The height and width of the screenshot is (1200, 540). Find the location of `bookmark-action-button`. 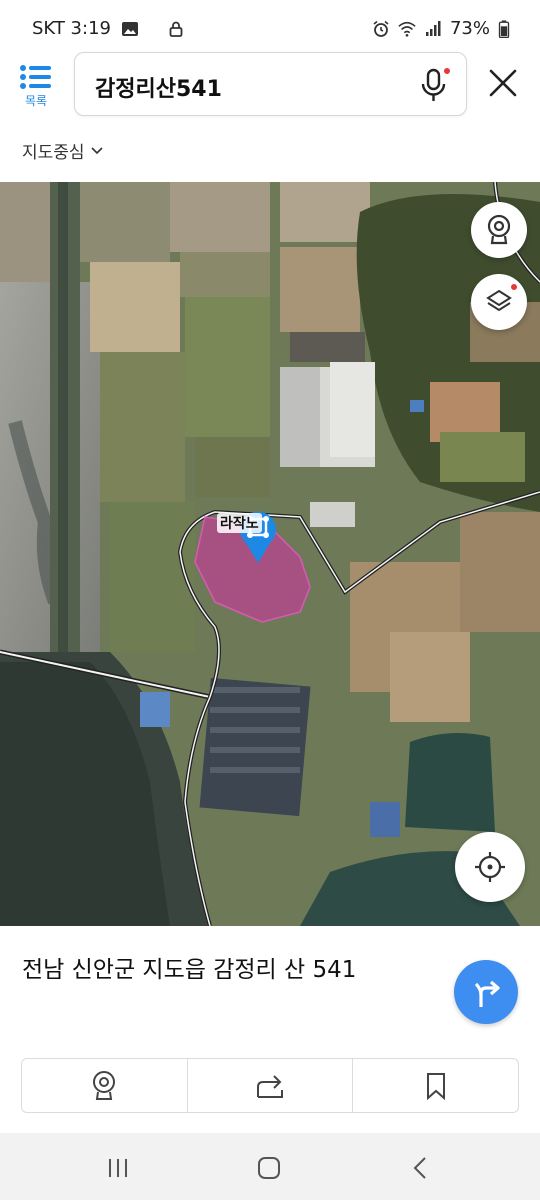

bookmark-action-button is located at coordinates (435, 1085).